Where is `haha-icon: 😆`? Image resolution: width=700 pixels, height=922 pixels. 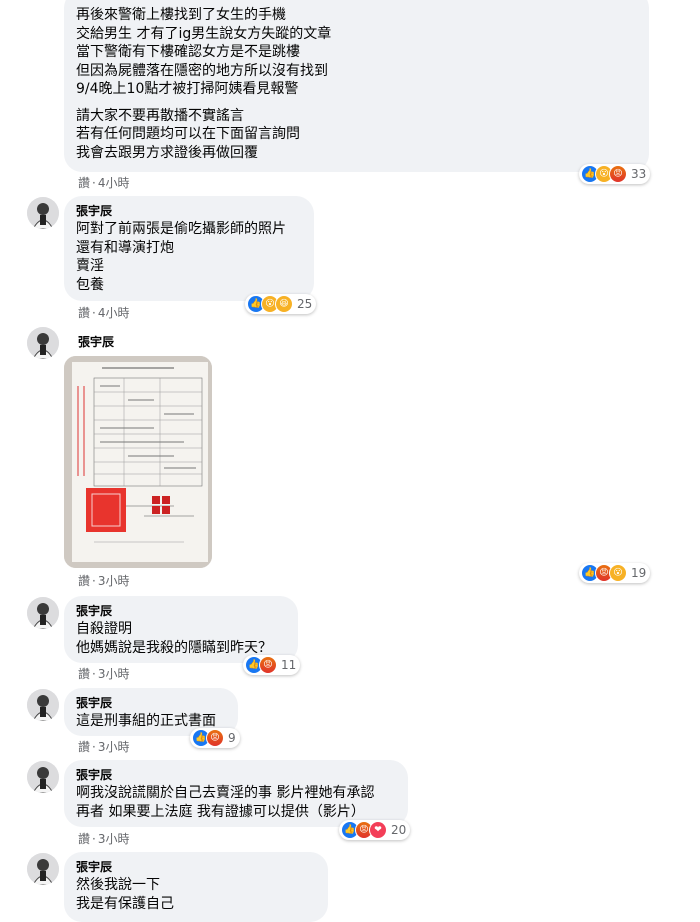 haha-icon: 😆 is located at coordinates (284, 304).